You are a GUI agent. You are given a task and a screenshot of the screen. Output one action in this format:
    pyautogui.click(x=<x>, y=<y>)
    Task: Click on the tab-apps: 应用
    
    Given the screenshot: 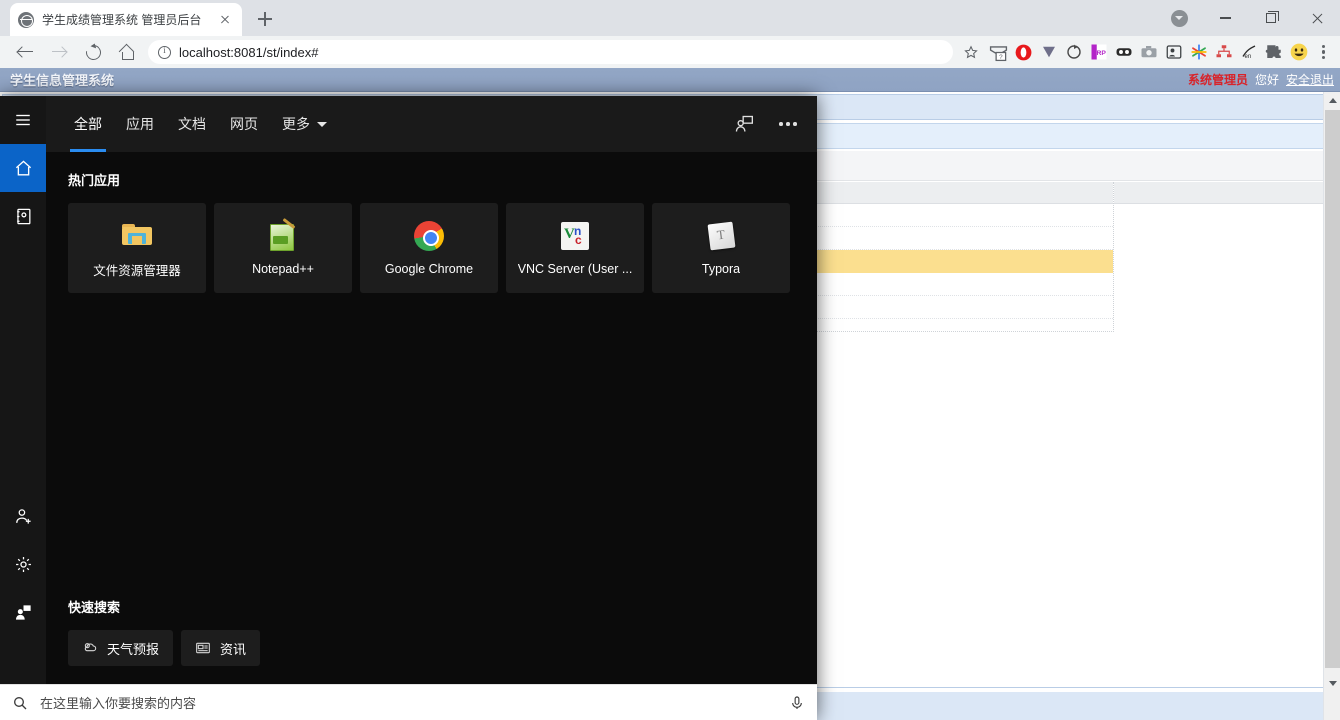 What is the action you would take?
    pyautogui.click(x=140, y=124)
    